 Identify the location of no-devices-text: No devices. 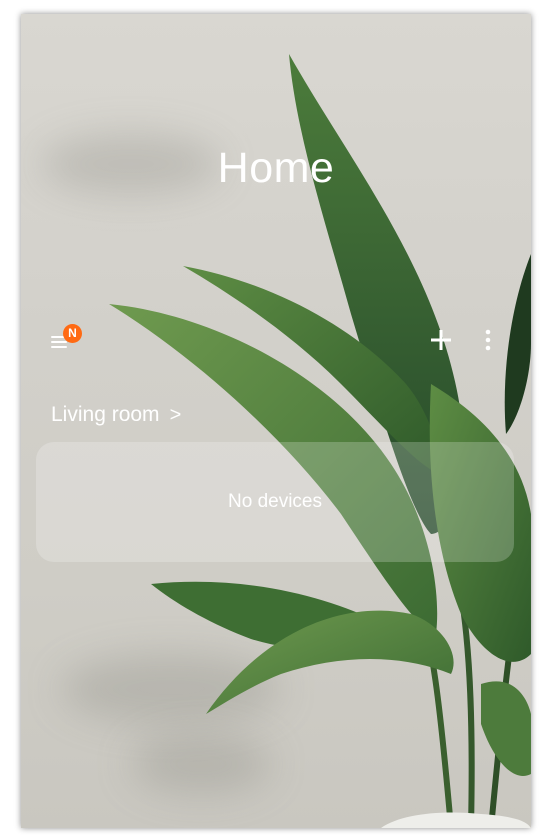
(275, 501).